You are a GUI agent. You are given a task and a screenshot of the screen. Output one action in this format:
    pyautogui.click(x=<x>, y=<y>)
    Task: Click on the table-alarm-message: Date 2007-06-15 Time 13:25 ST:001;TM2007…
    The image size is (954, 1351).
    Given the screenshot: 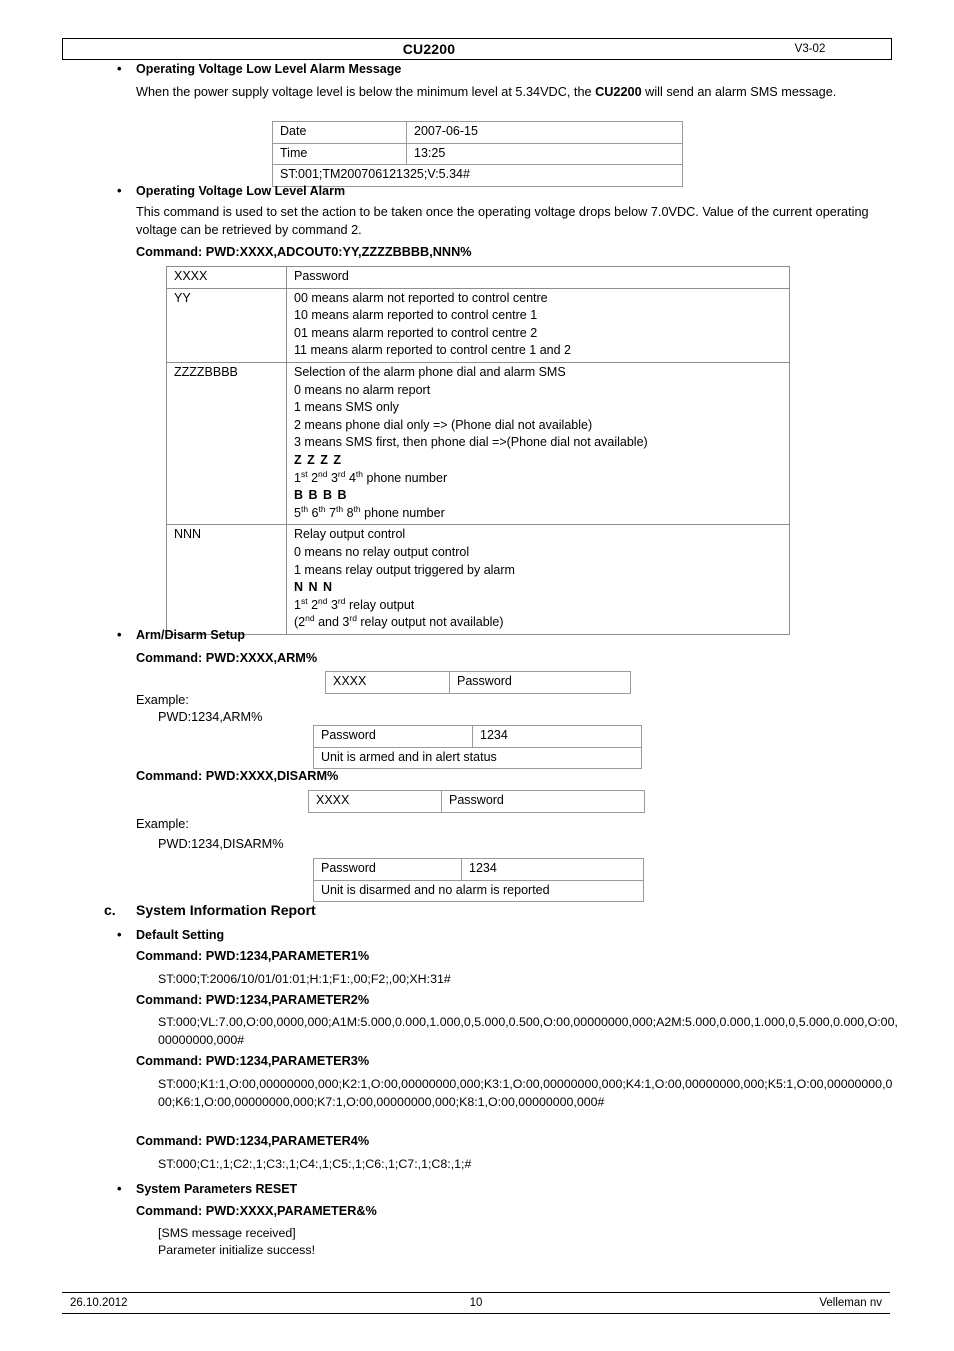 What is the action you would take?
    pyautogui.click(x=477, y=154)
    